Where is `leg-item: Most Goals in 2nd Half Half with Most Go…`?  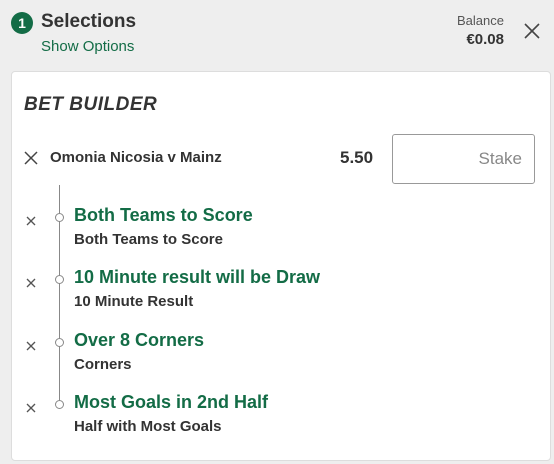 leg-item: Most Goals in 2nd Half Half with Most Go… is located at coordinates (262, 417).